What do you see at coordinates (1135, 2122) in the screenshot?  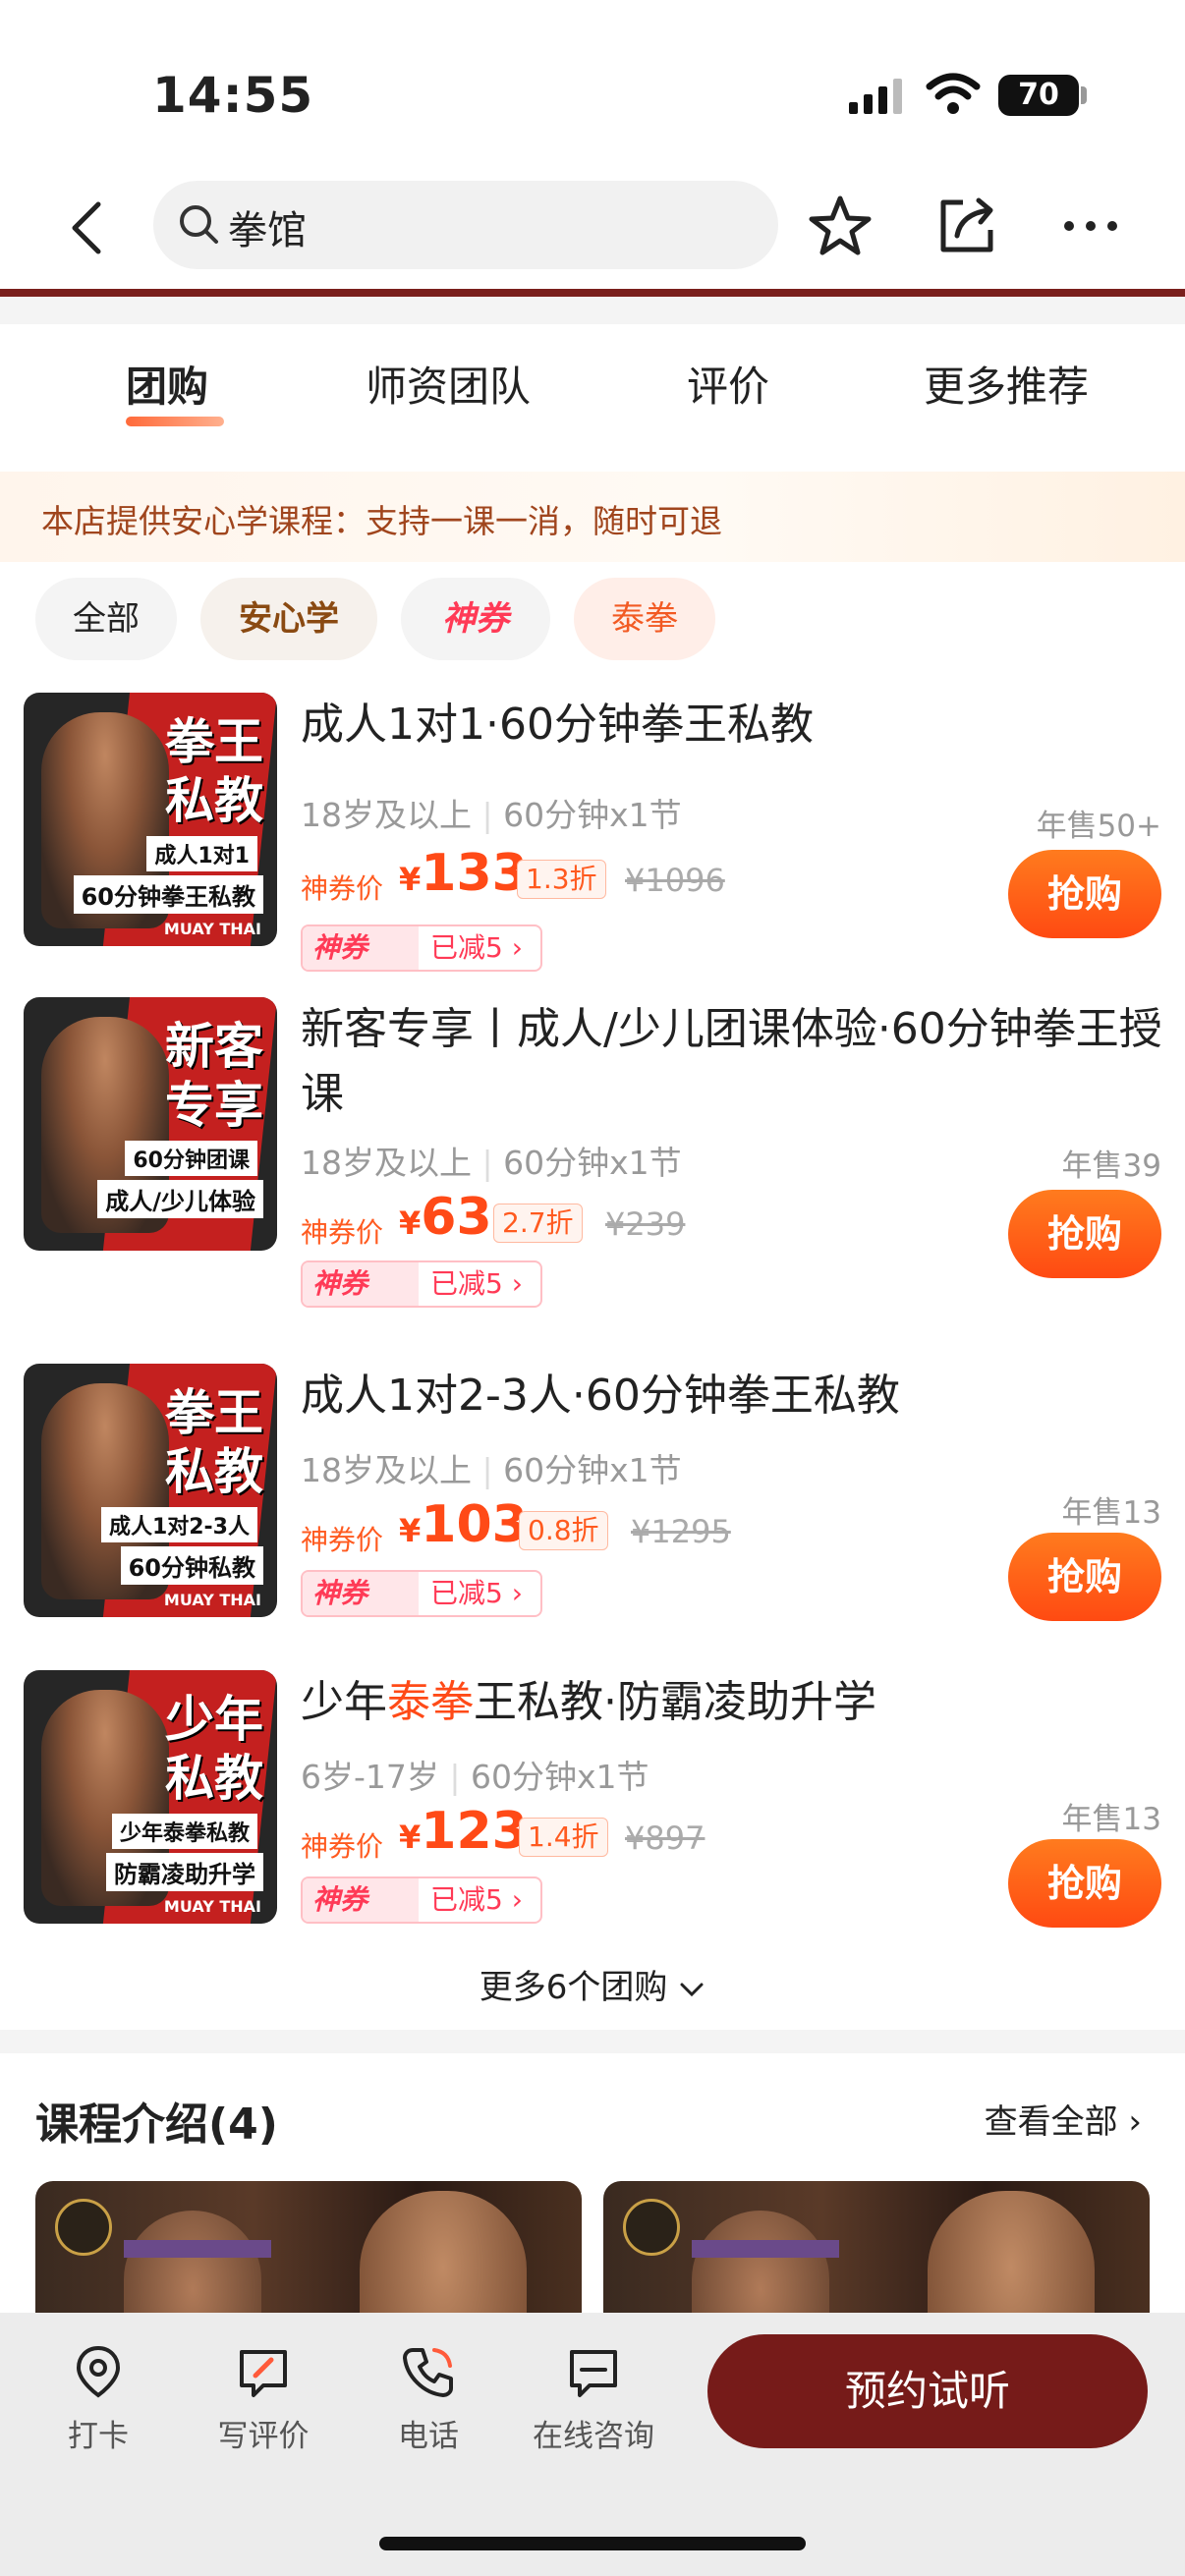 I see `chevron-right-icon: ›` at bounding box center [1135, 2122].